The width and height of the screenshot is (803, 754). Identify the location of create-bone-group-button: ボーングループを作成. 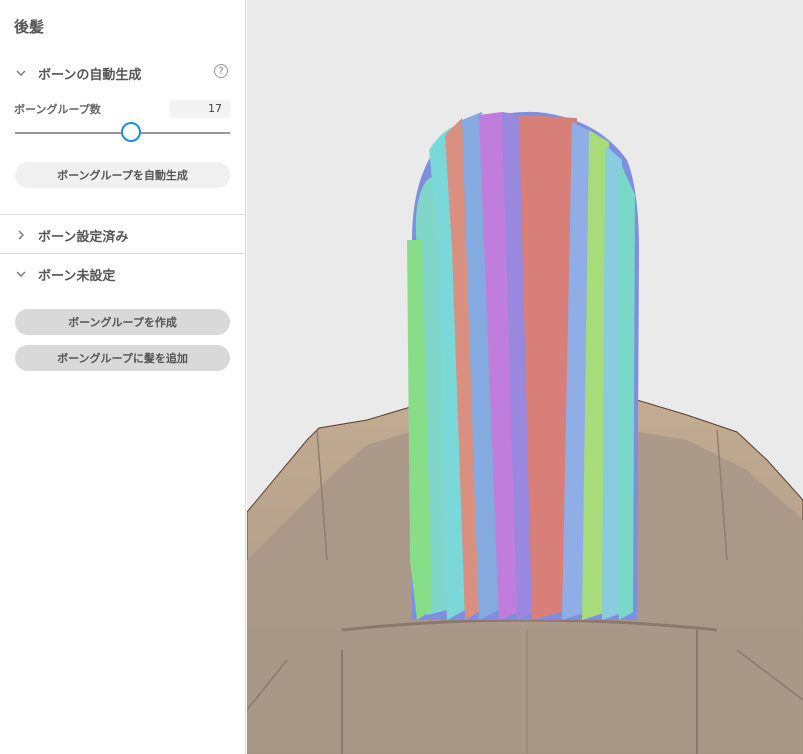
(122, 322).